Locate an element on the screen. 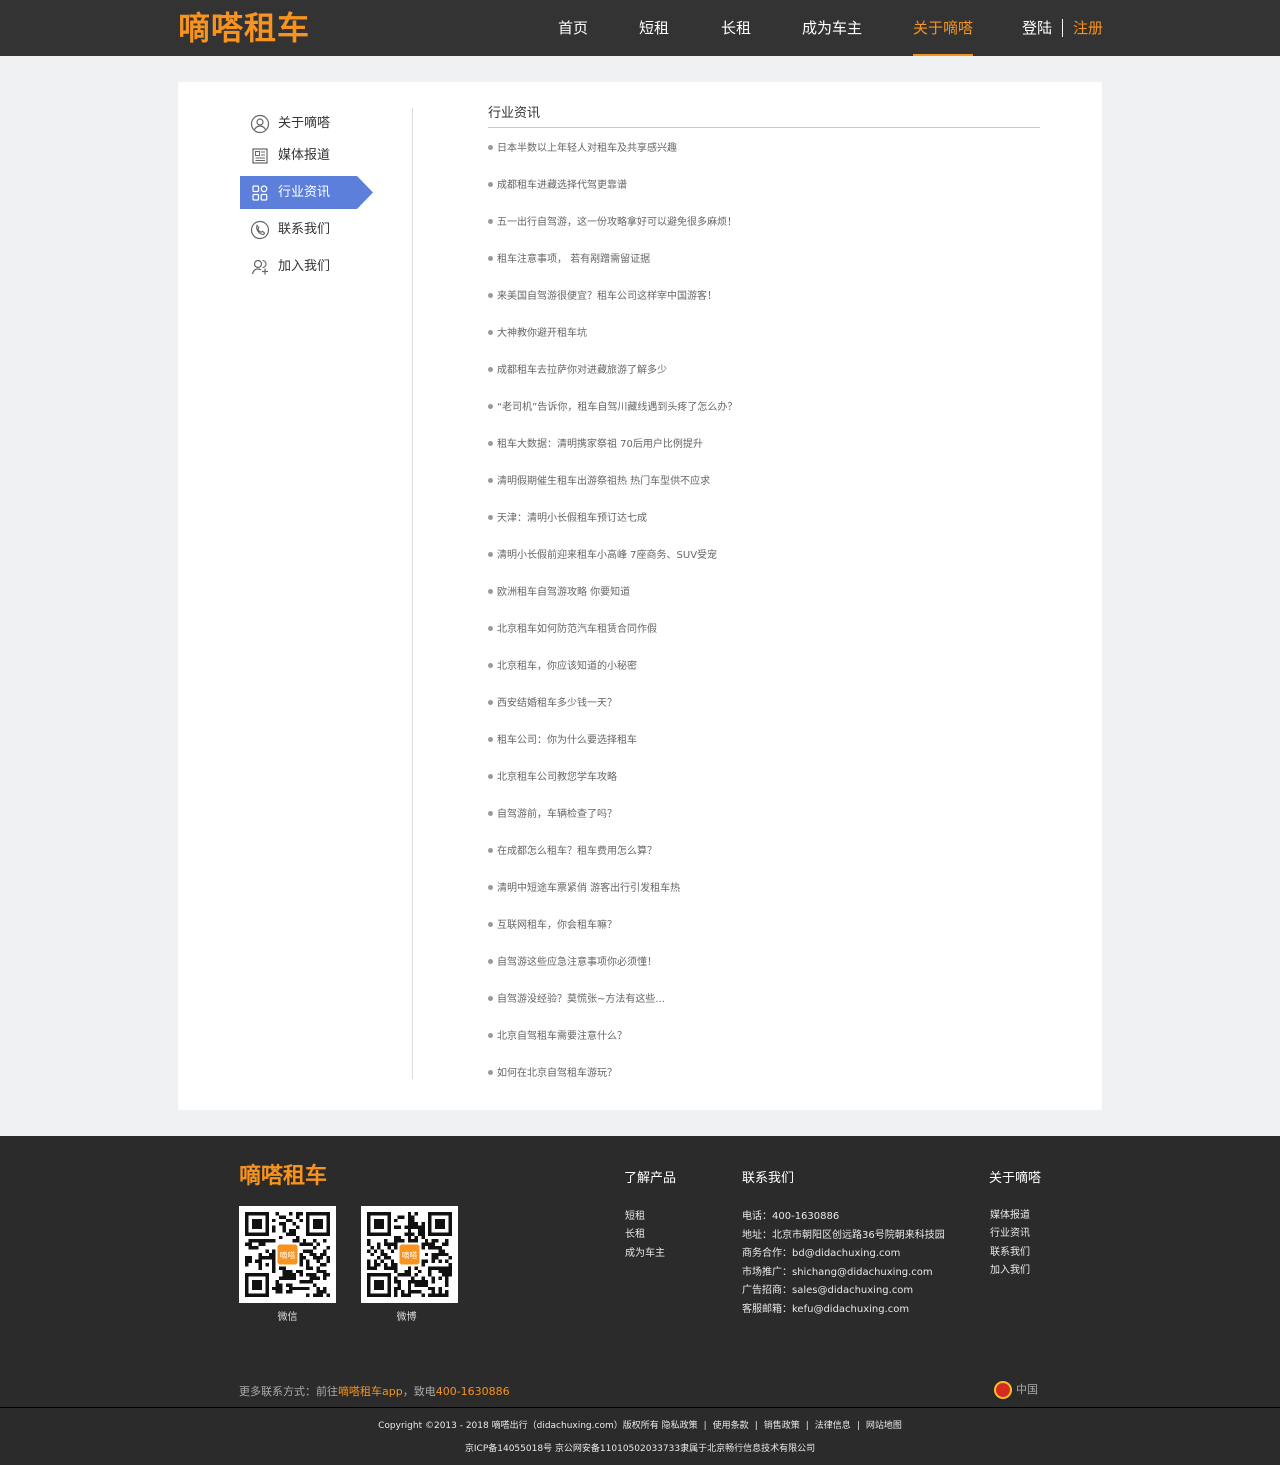 This screenshot has width=1280, height=1465. news-title: 北京租车如何防范汽车租赁合同作假 is located at coordinates (577, 629).